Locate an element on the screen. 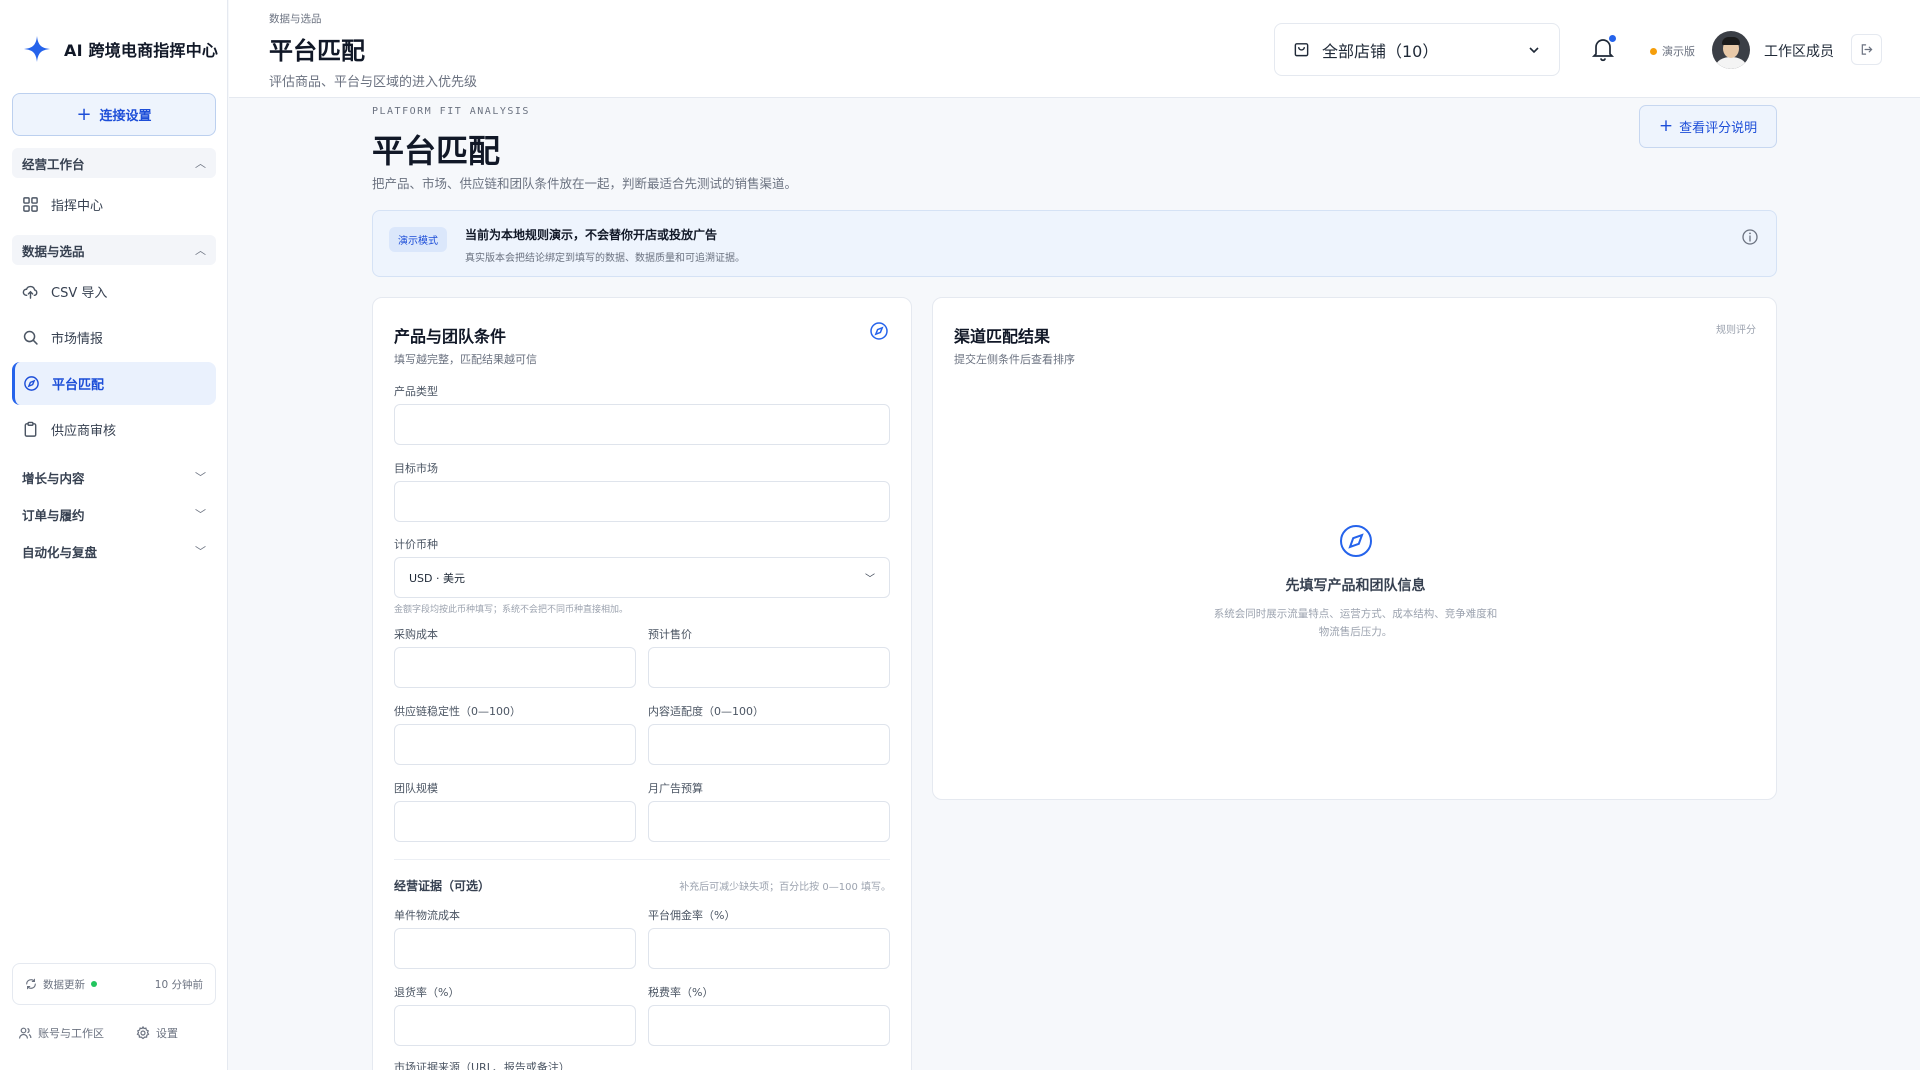  empty-state-detail: 系统会同时展示流量特点、运营方式、成本结构、竞争难度和物流售后压力。 is located at coordinates (1355, 623).